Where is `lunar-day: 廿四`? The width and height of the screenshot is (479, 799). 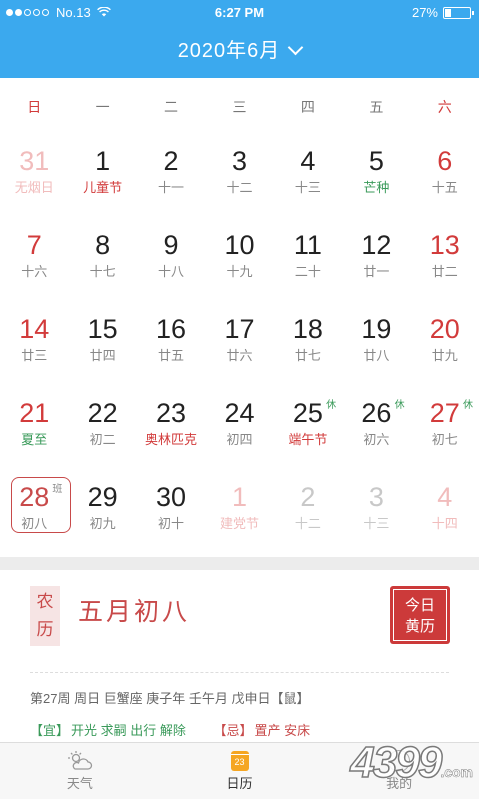
lunar-day: 廿四 is located at coordinates (102, 355).